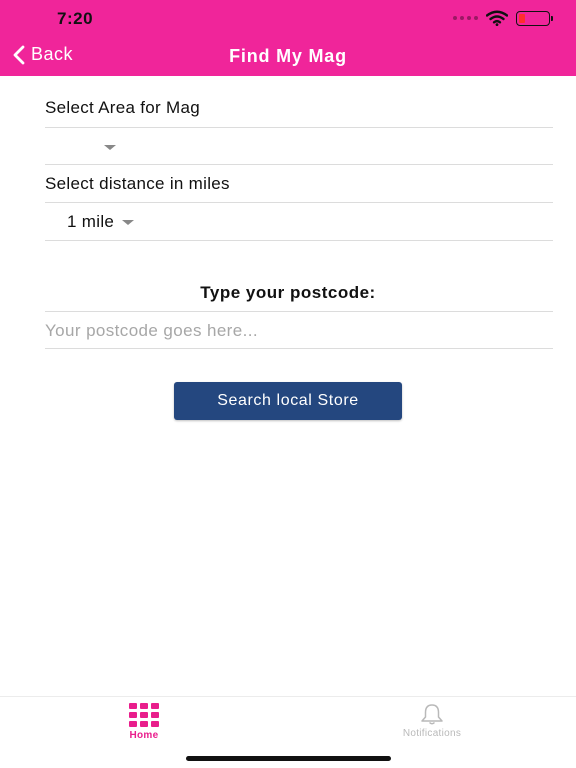  I want to click on grid-icon, so click(144, 715).